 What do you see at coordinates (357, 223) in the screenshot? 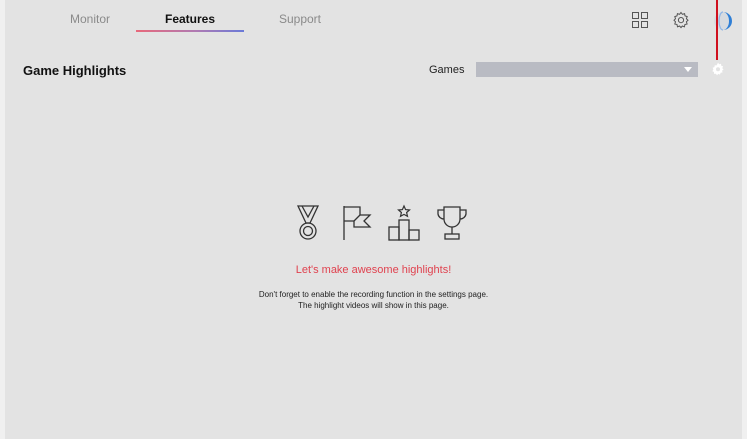
I see `flag-icon` at bounding box center [357, 223].